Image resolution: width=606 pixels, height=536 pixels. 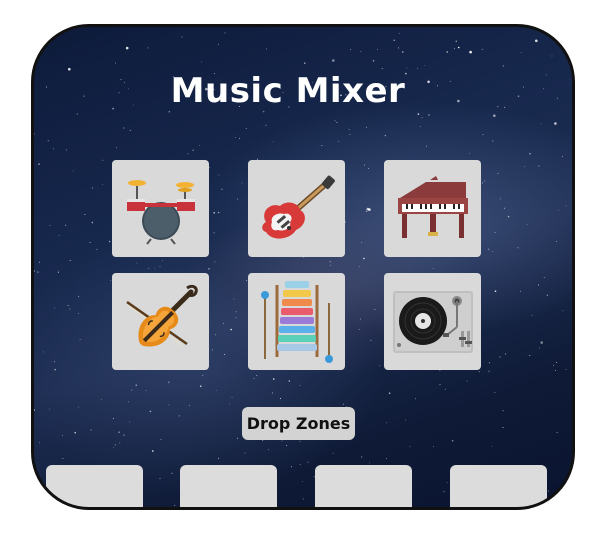 What do you see at coordinates (160, 208) in the screenshot?
I see `instrument-tile-drums` at bounding box center [160, 208].